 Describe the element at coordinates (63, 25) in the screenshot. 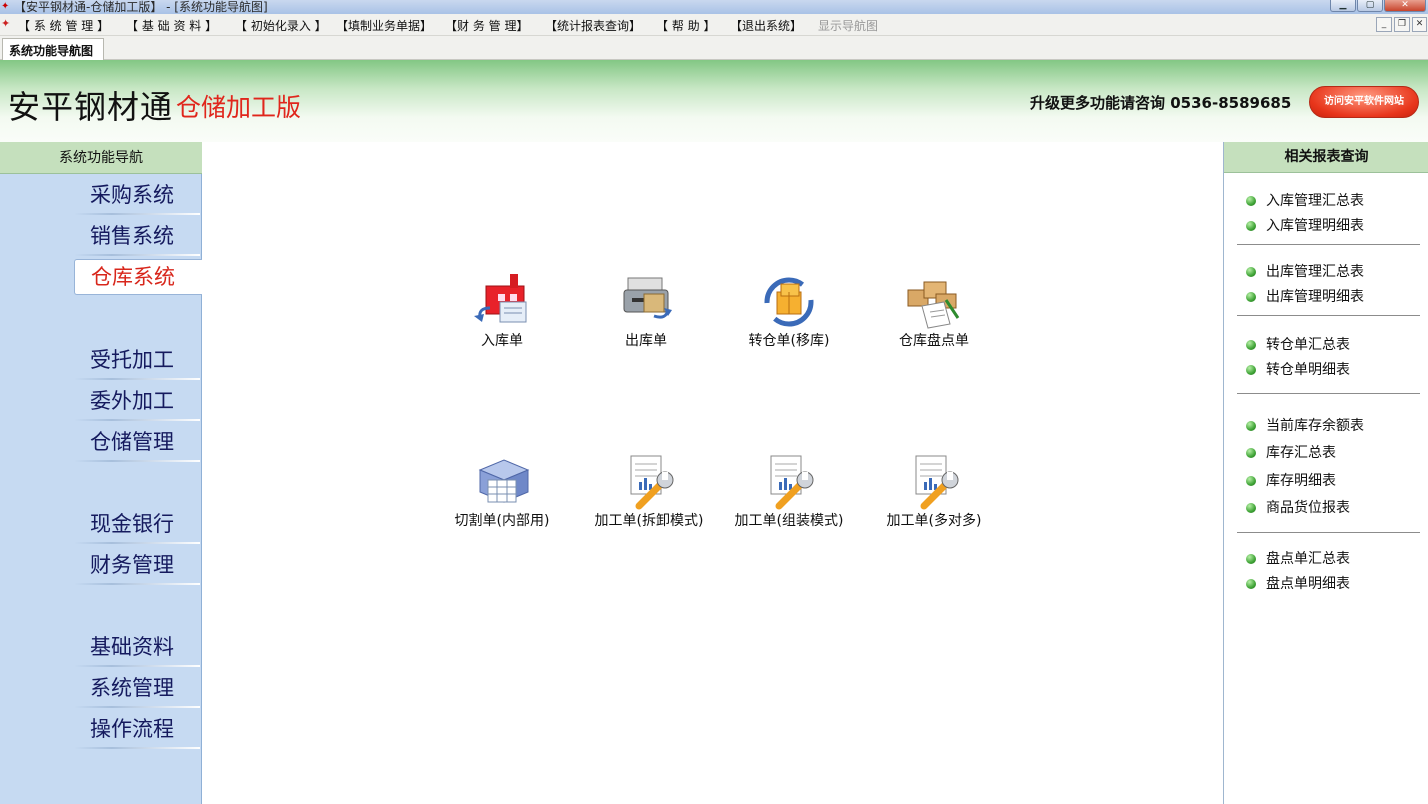

I see `menu-system-management: 【 系 统 管 理 】` at that location.